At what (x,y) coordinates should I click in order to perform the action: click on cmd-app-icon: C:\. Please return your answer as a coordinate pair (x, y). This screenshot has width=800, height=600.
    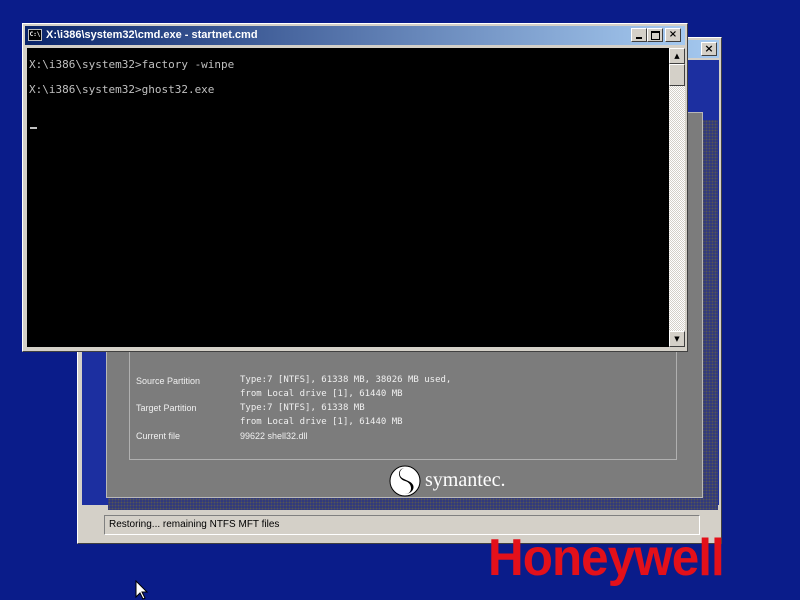
    Looking at the image, I should click on (35, 35).